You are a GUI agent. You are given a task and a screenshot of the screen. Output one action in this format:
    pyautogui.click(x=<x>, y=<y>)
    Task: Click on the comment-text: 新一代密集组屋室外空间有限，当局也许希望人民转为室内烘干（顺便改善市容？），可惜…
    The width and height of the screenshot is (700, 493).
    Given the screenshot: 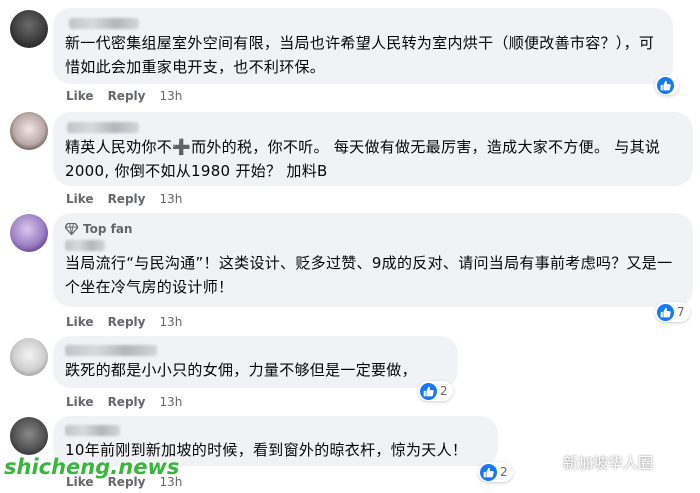 What is the action you would take?
    pyautogui.click(x=360, y=55)
    